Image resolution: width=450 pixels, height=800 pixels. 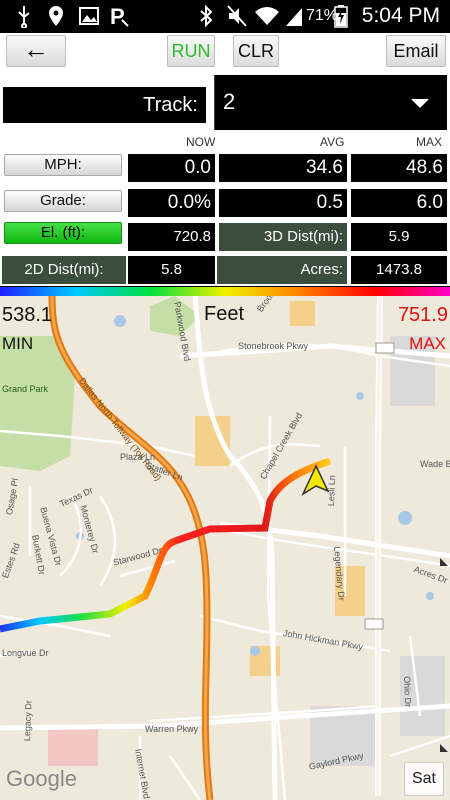 What do you see at coordinates (63, 233) in the screenshot?
I see `elevation-button: El. (ft):` at bounding box center [63, 233].